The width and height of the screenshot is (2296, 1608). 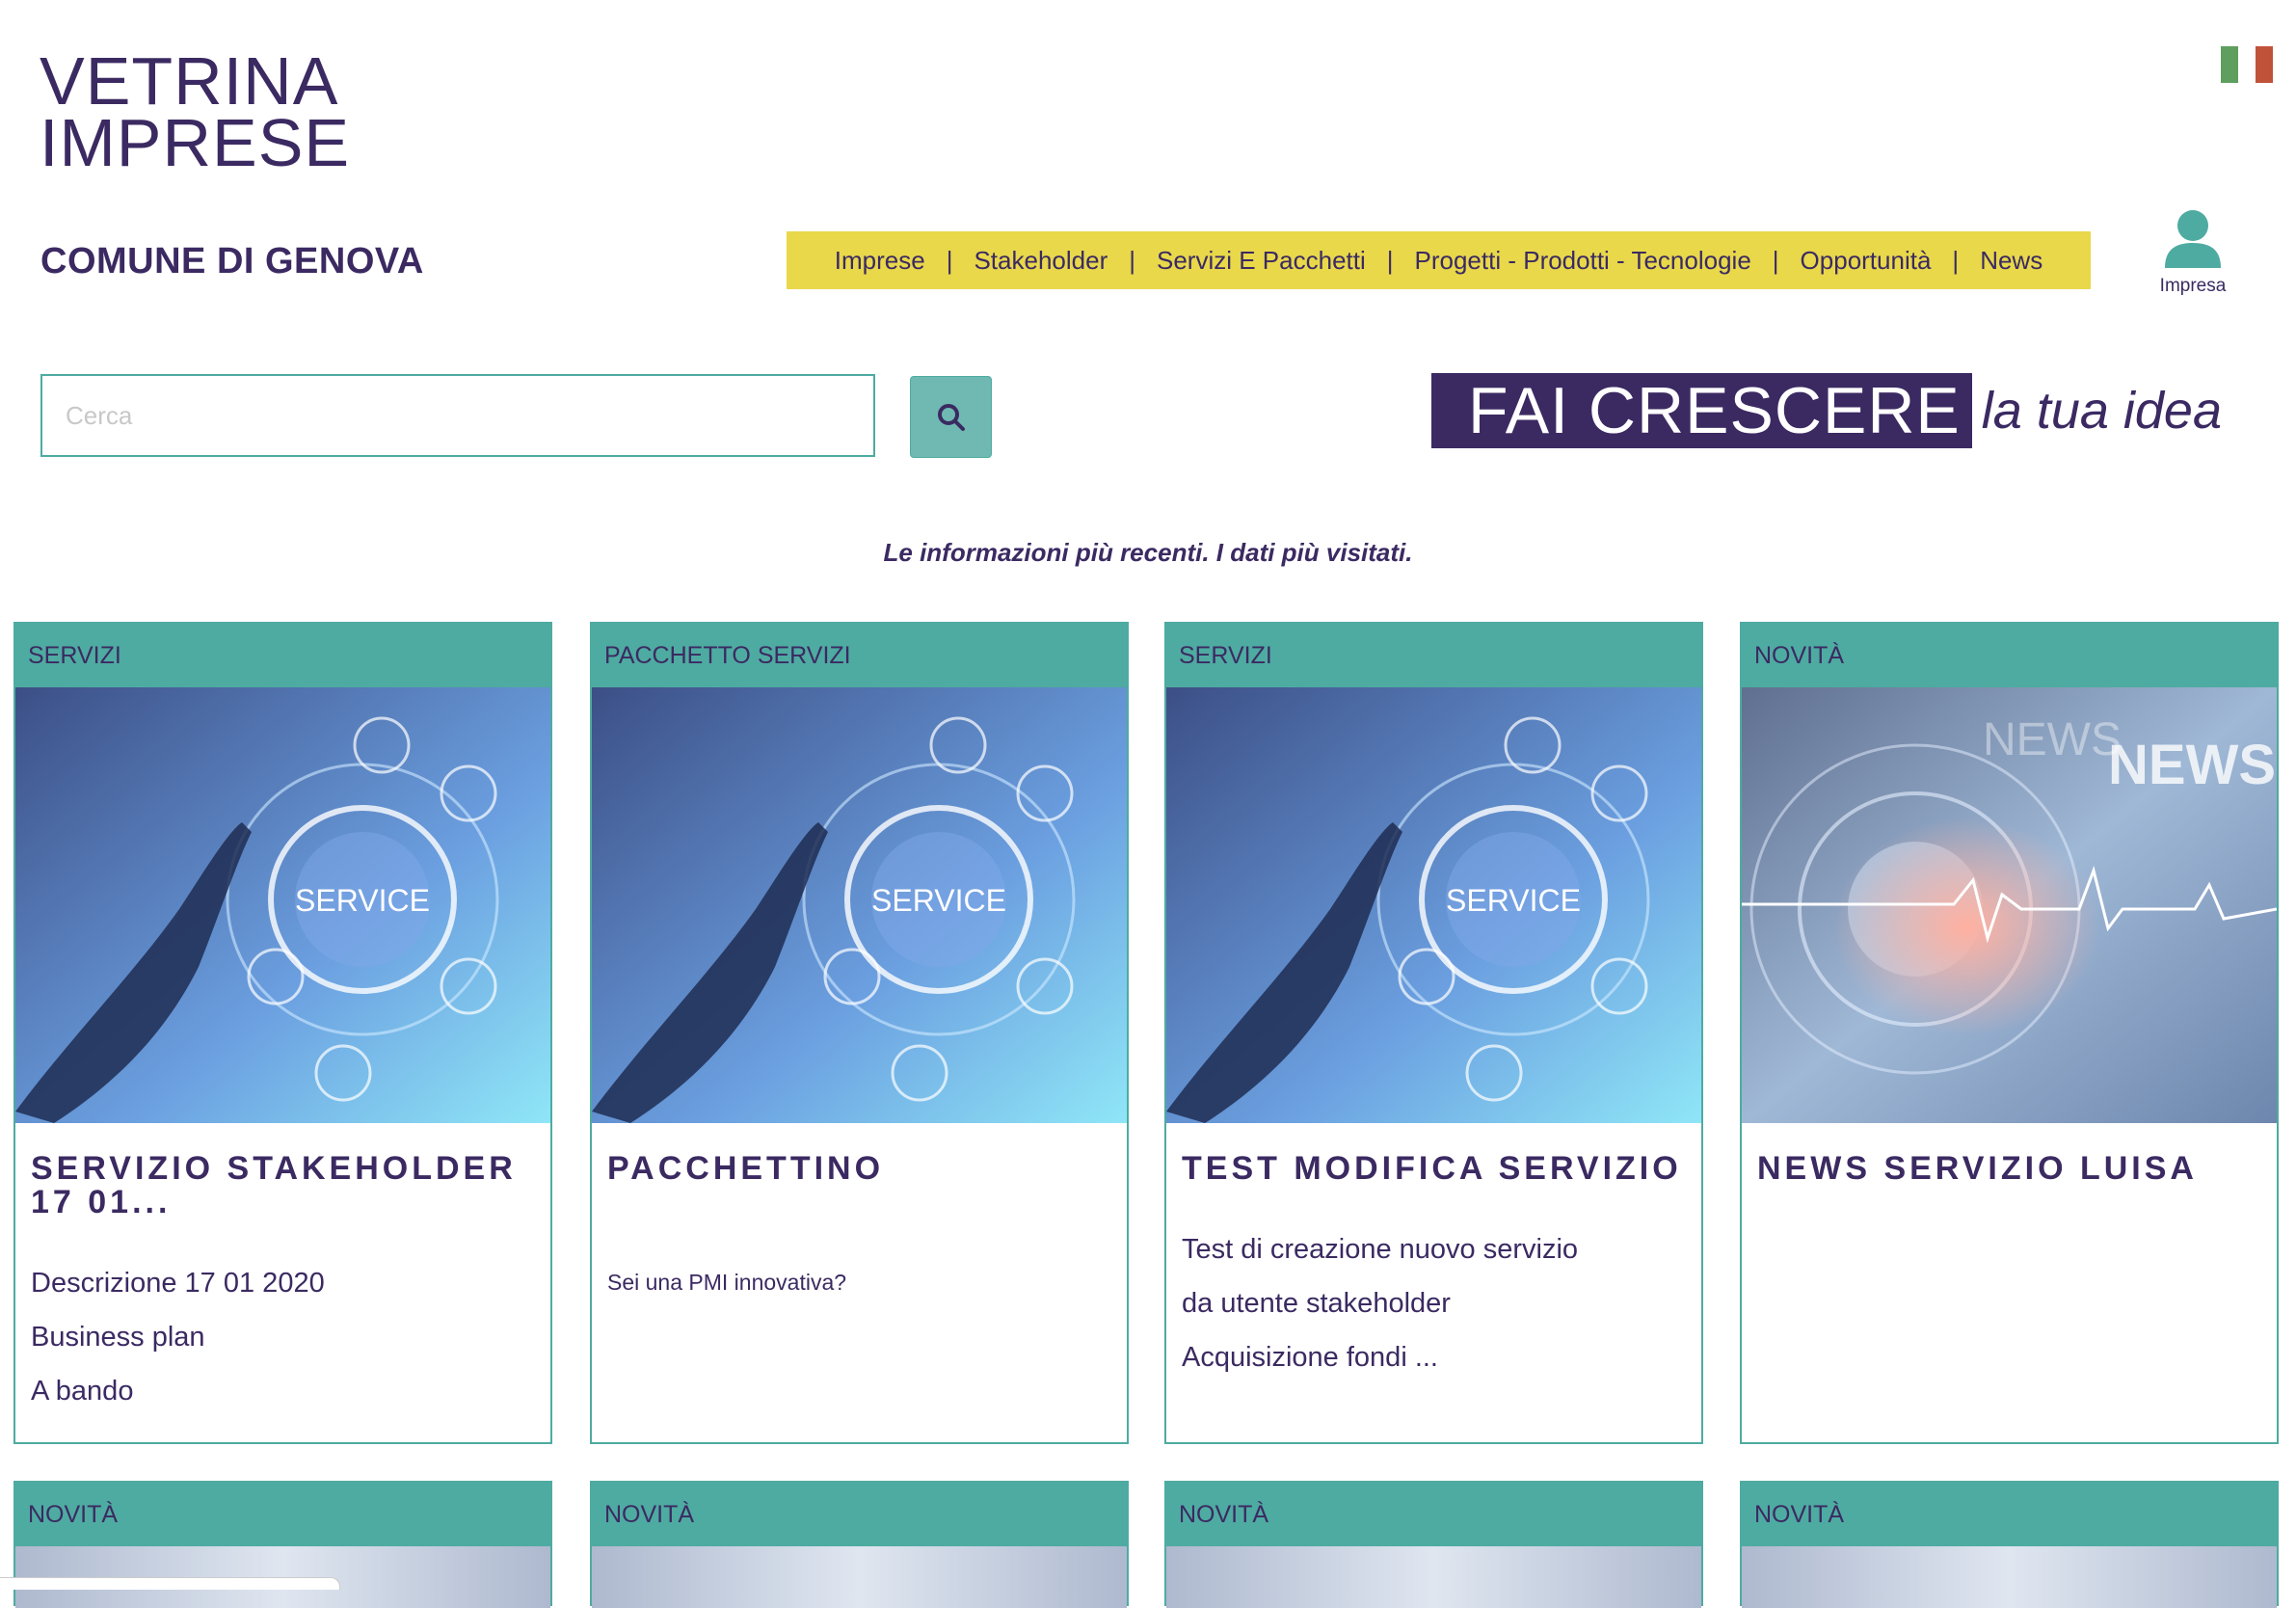 What do you see at coordinates (178, 1283) in the screenshot?
I see `card-line: Descrizione 17 01 2020` at bounding box center [178, 1283].